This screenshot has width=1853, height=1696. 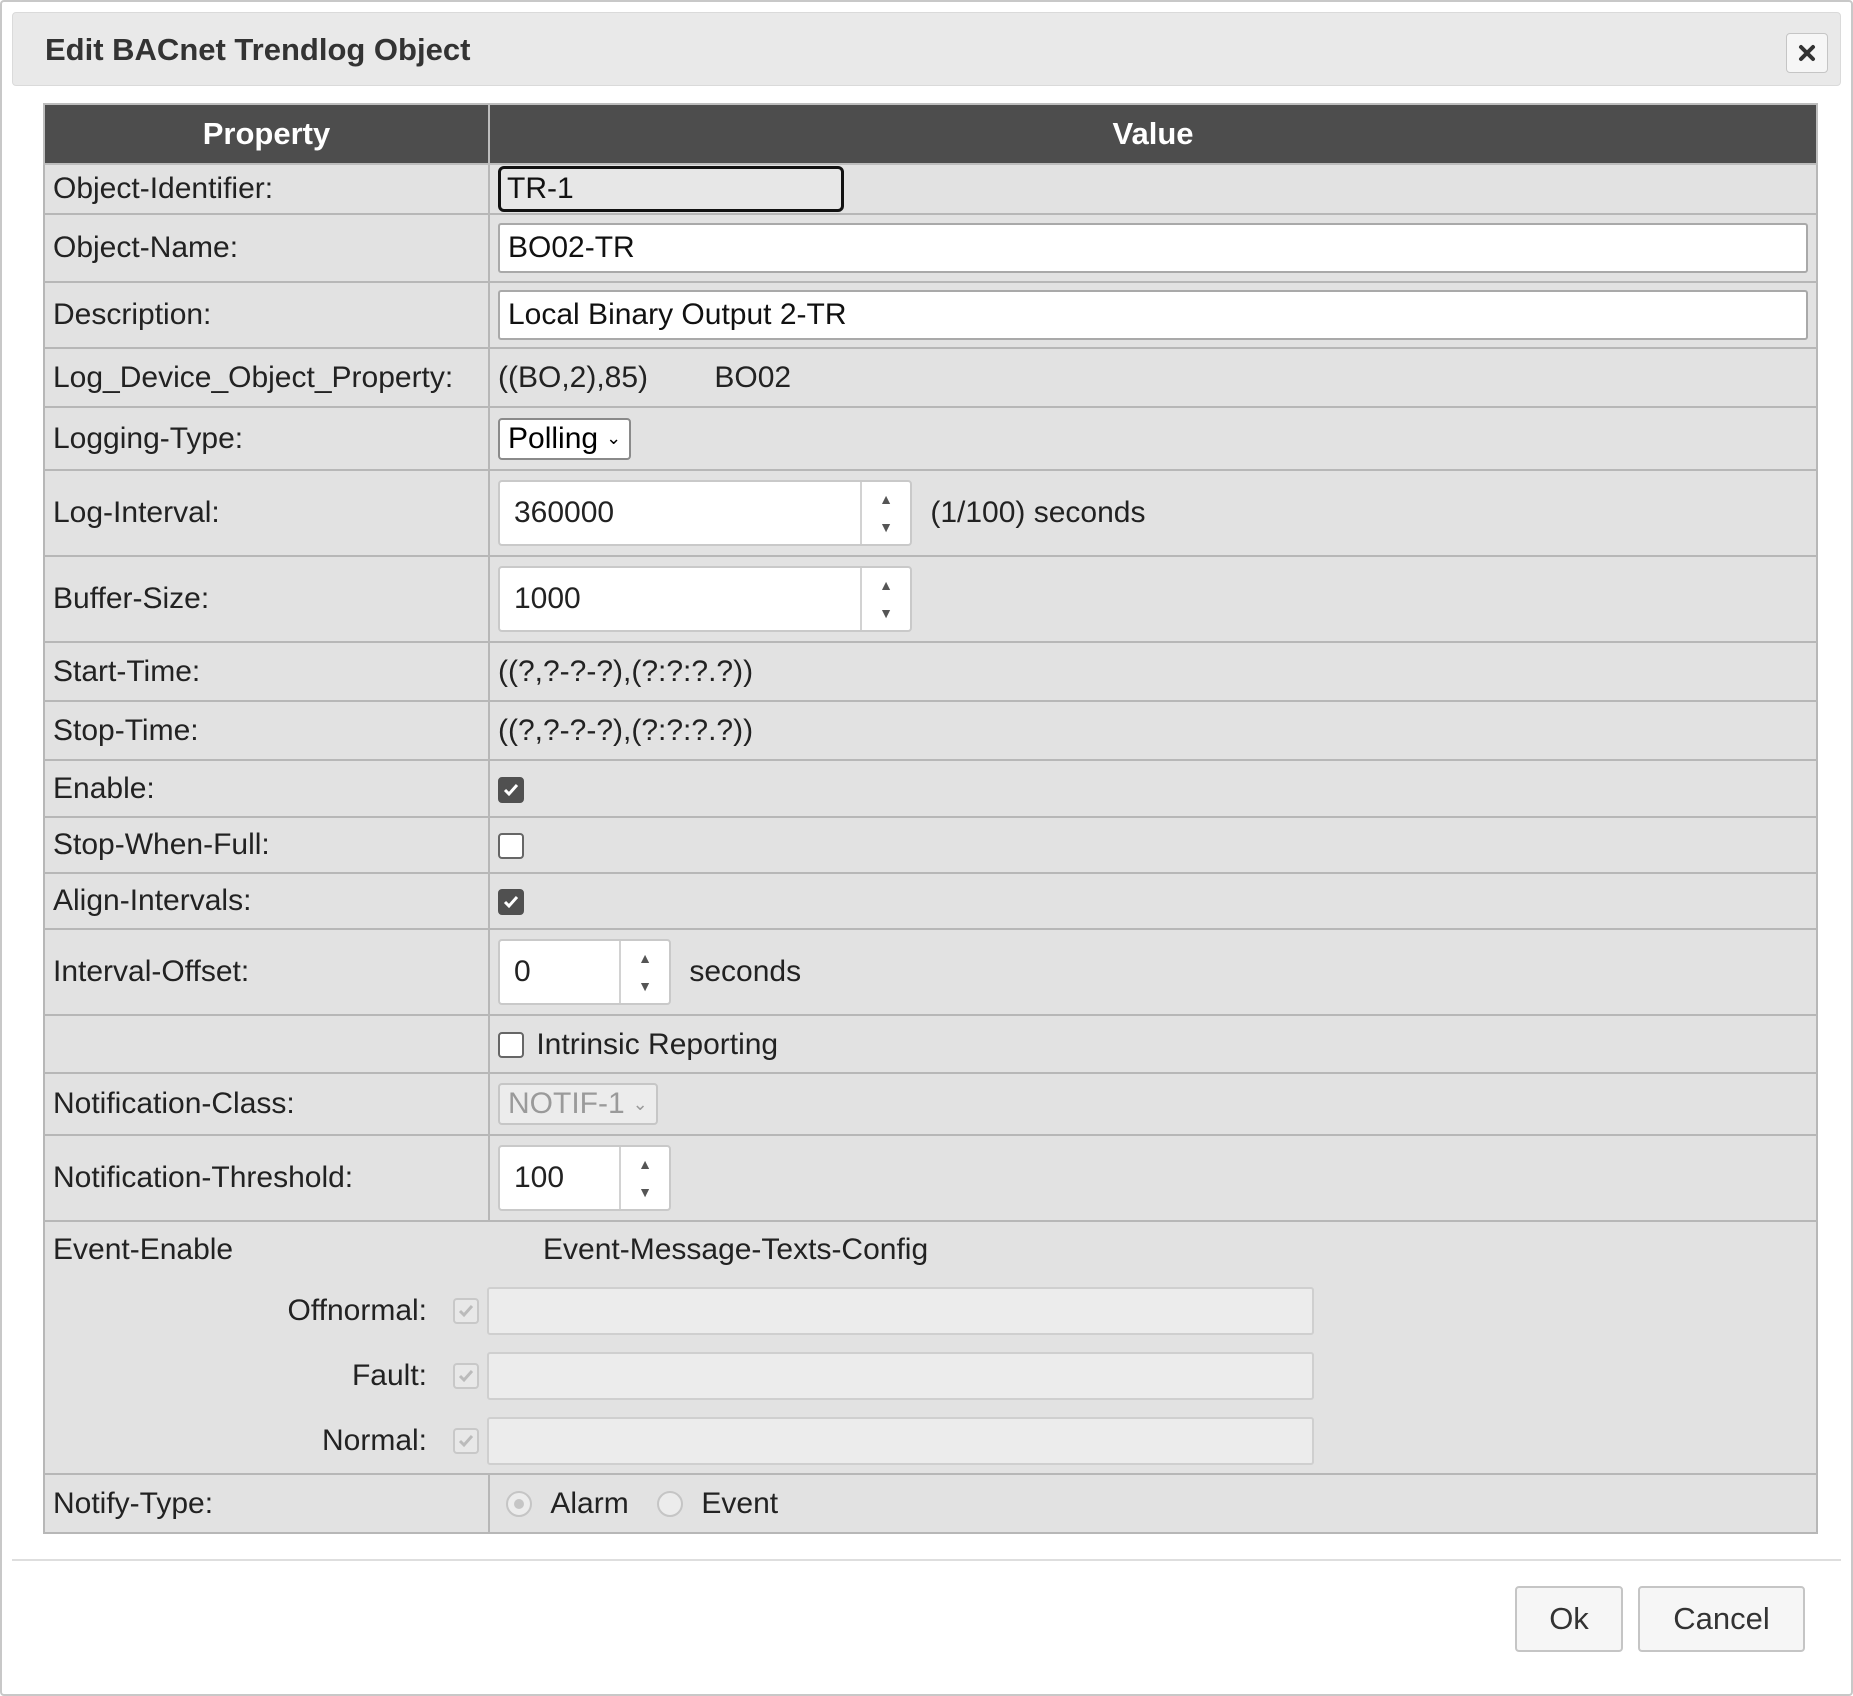 I want to click on stop-when-full-label: Stop-When-Full:, so click(x=266, y=845).